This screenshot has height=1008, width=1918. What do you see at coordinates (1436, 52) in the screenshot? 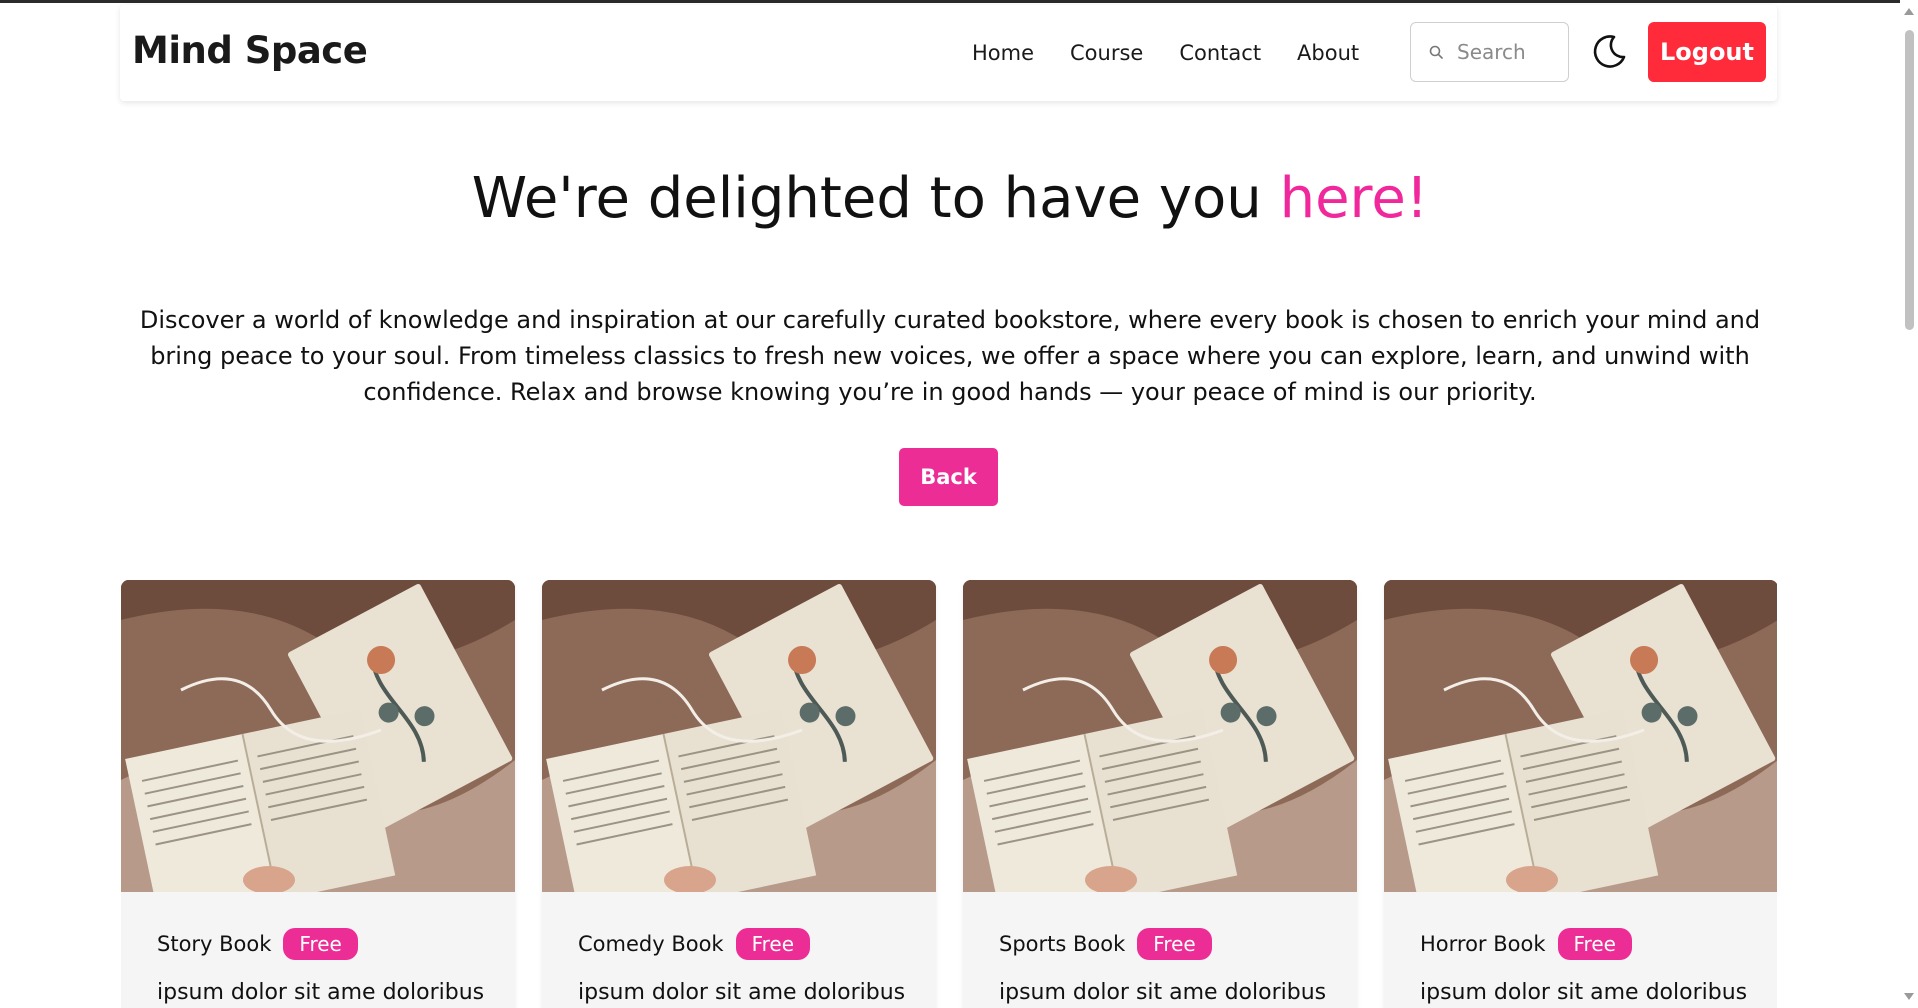
I see `search-icon` at bounding box center [1436, 52].